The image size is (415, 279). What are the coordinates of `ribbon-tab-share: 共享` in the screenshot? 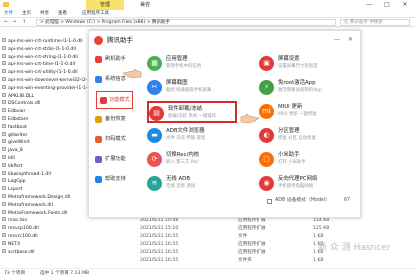 It's located at (44, 14).